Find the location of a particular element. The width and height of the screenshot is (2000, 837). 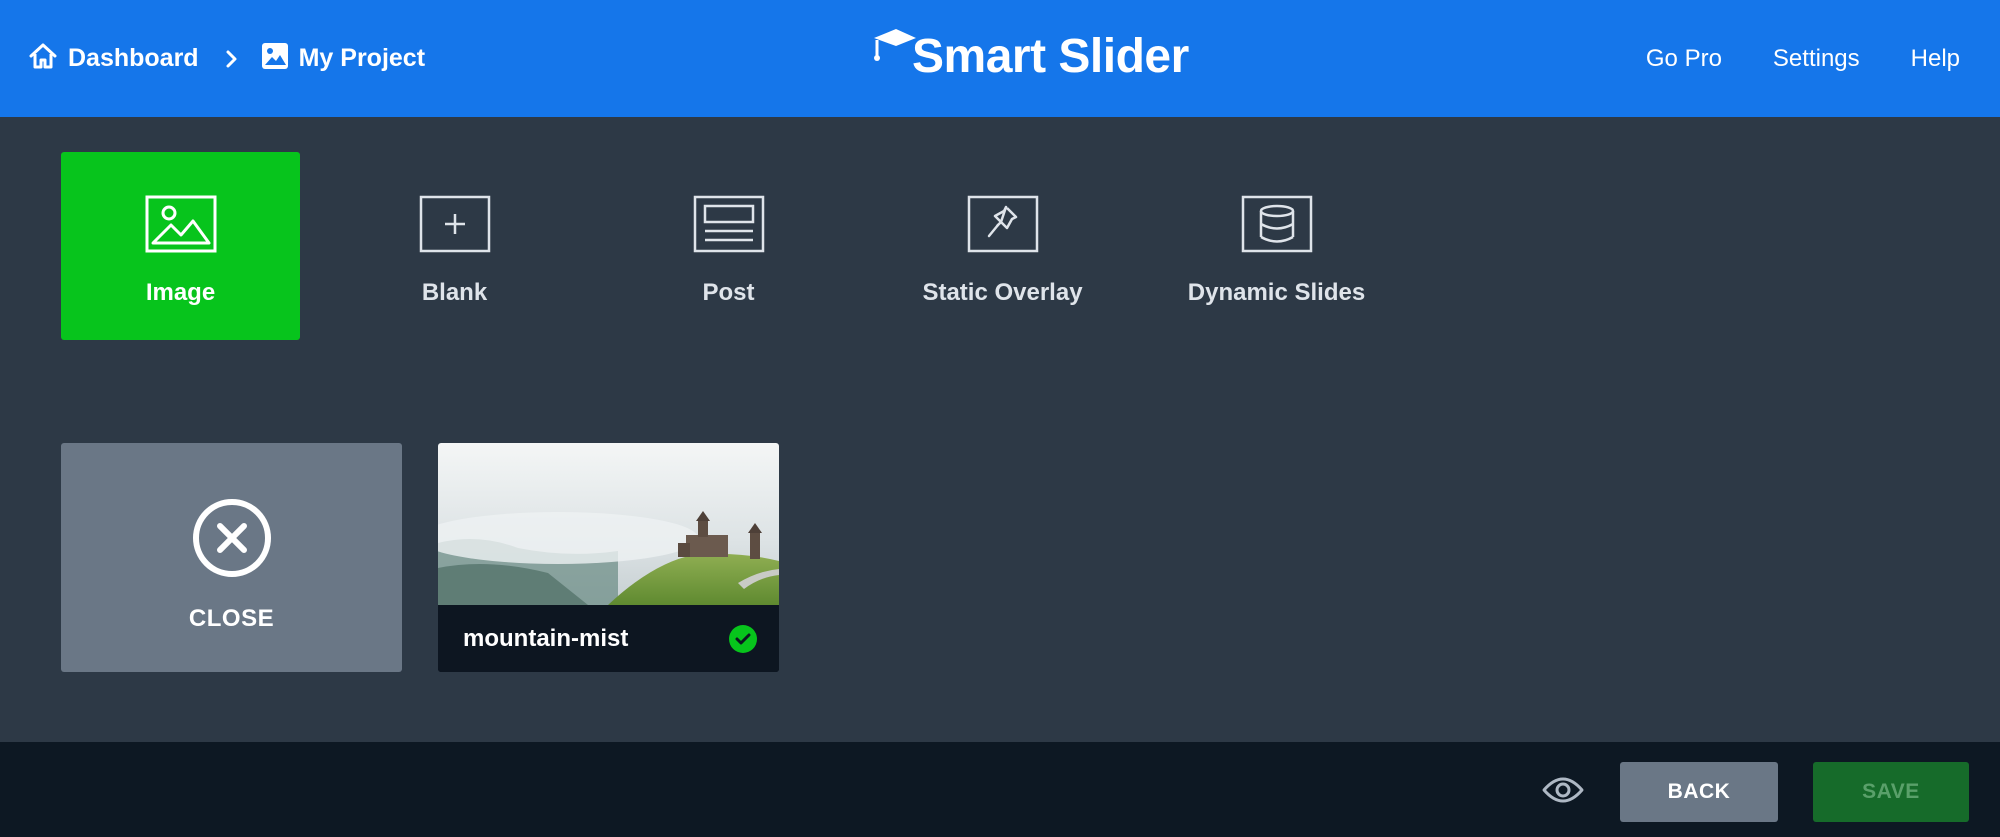

home-icon is located at coordinates (43, 58).